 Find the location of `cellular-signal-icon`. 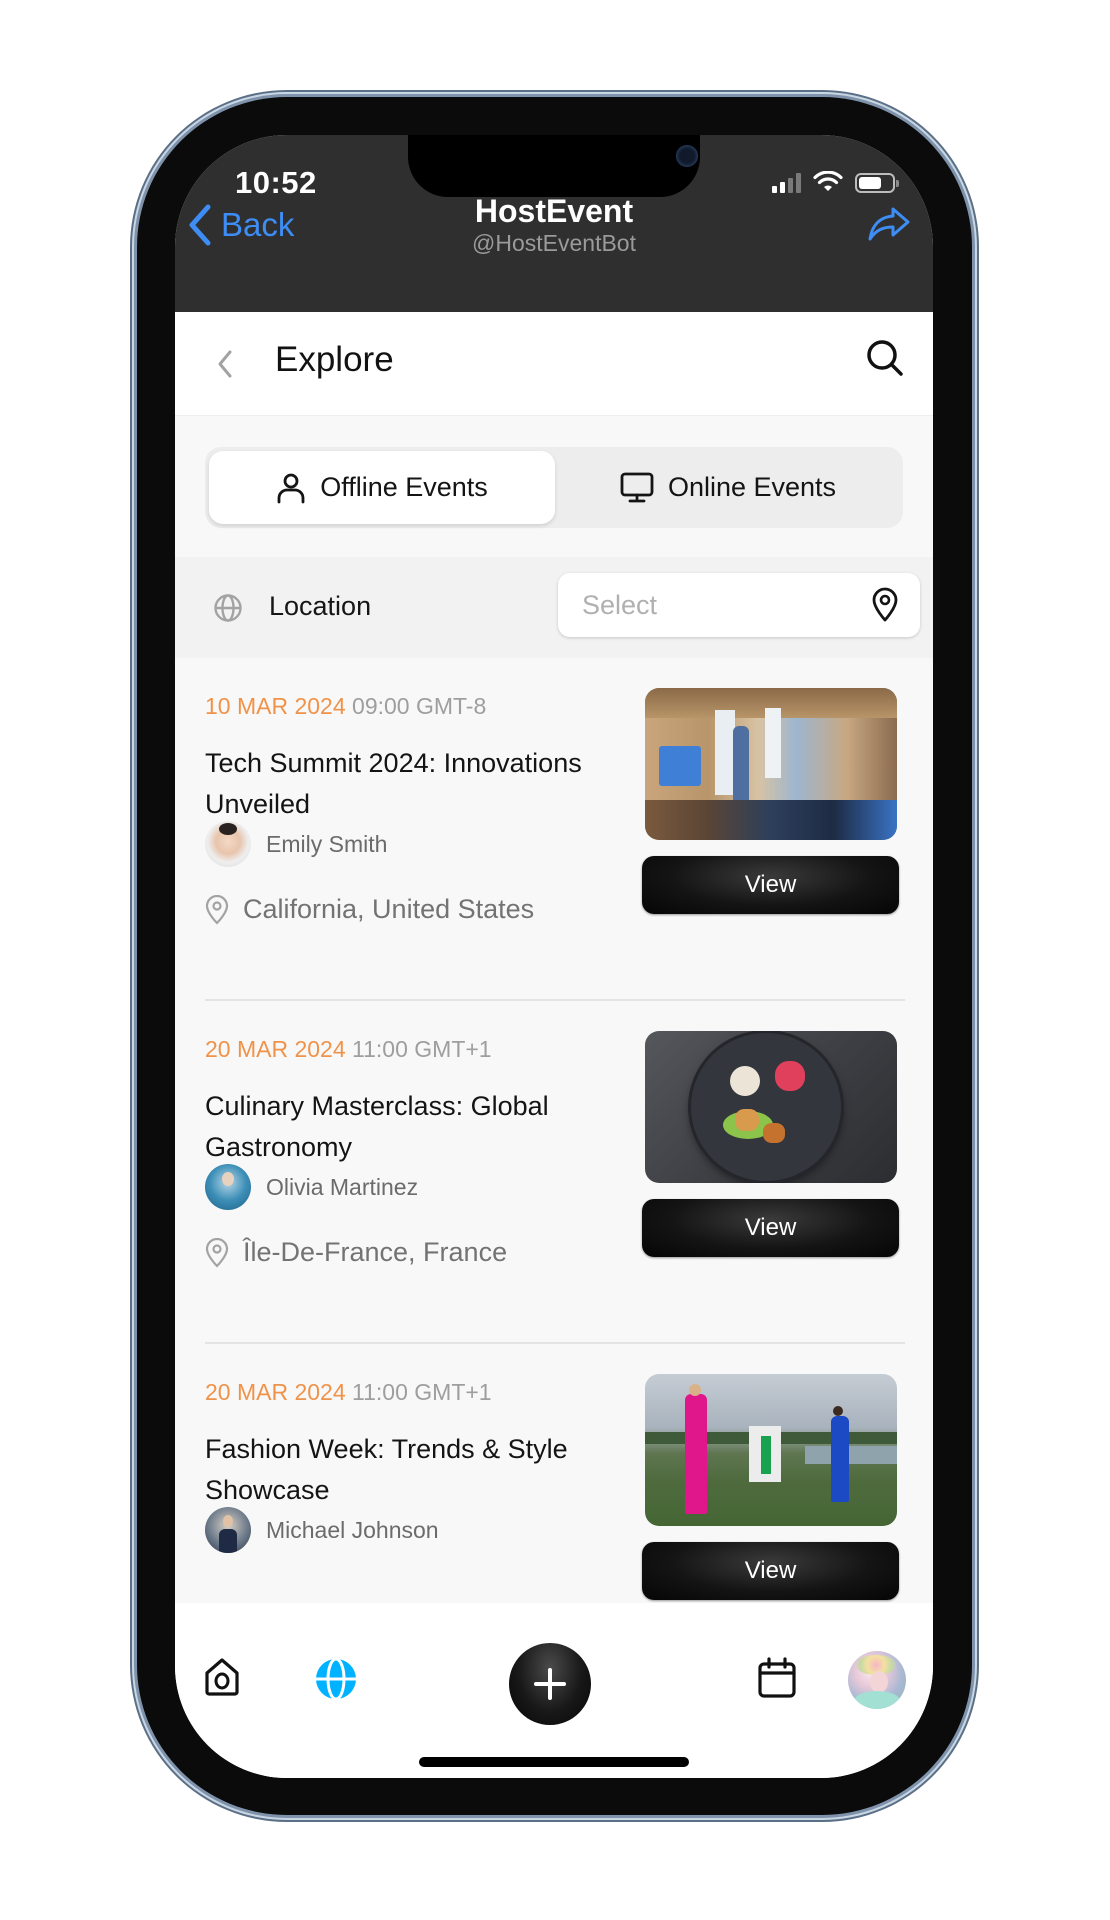

cellular-signal-icon is located at coordinates (786, 183).